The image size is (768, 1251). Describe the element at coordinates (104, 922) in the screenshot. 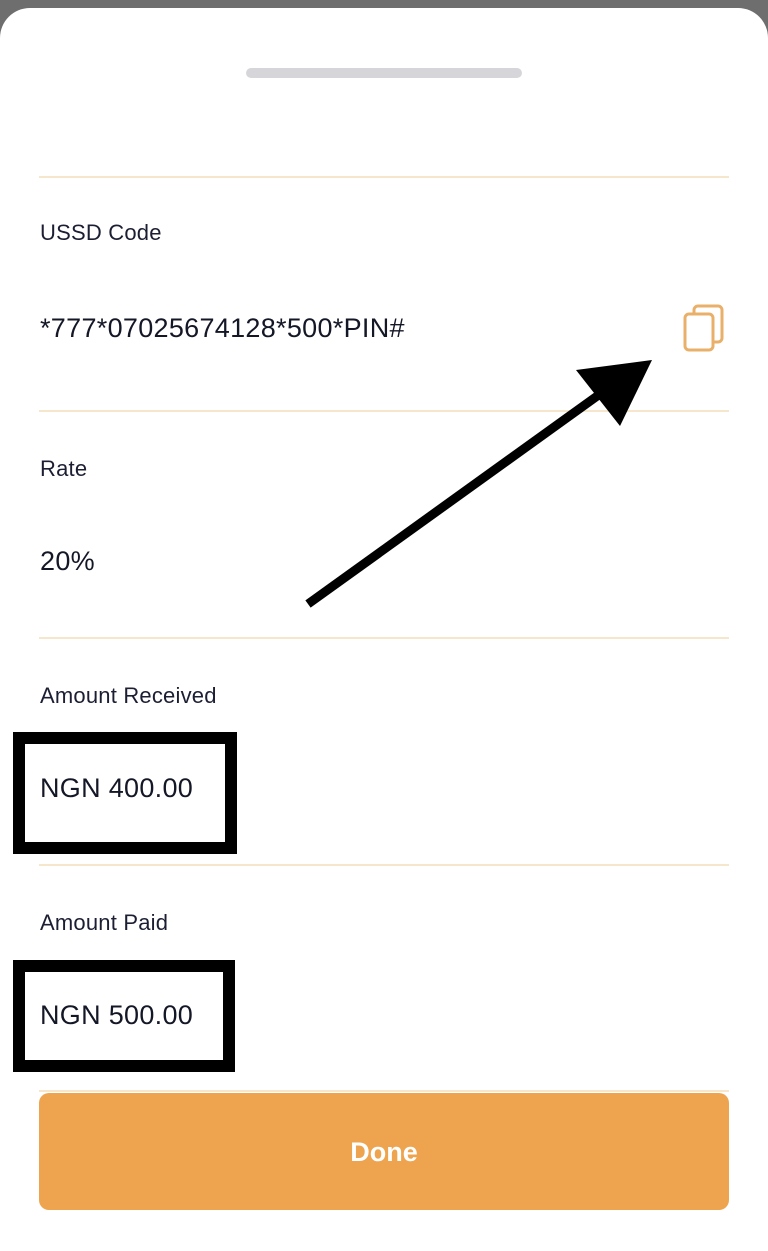

I see `amount-paid-label: Amount Paid` at that location.